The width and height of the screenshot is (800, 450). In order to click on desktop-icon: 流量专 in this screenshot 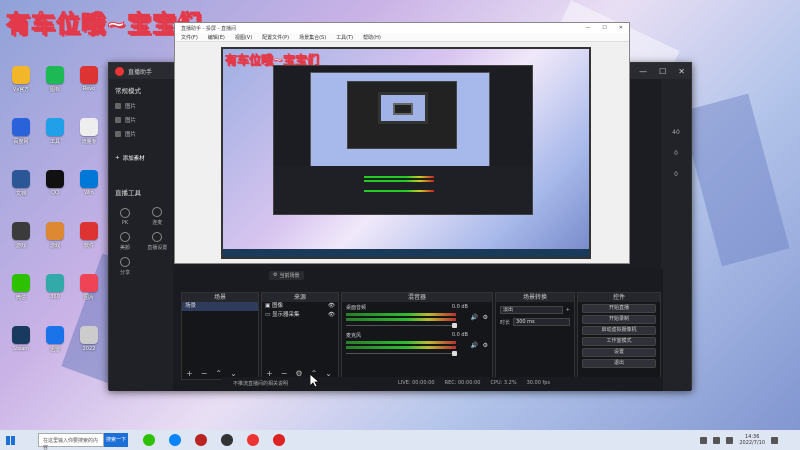, I will do `click(89, 137)`.